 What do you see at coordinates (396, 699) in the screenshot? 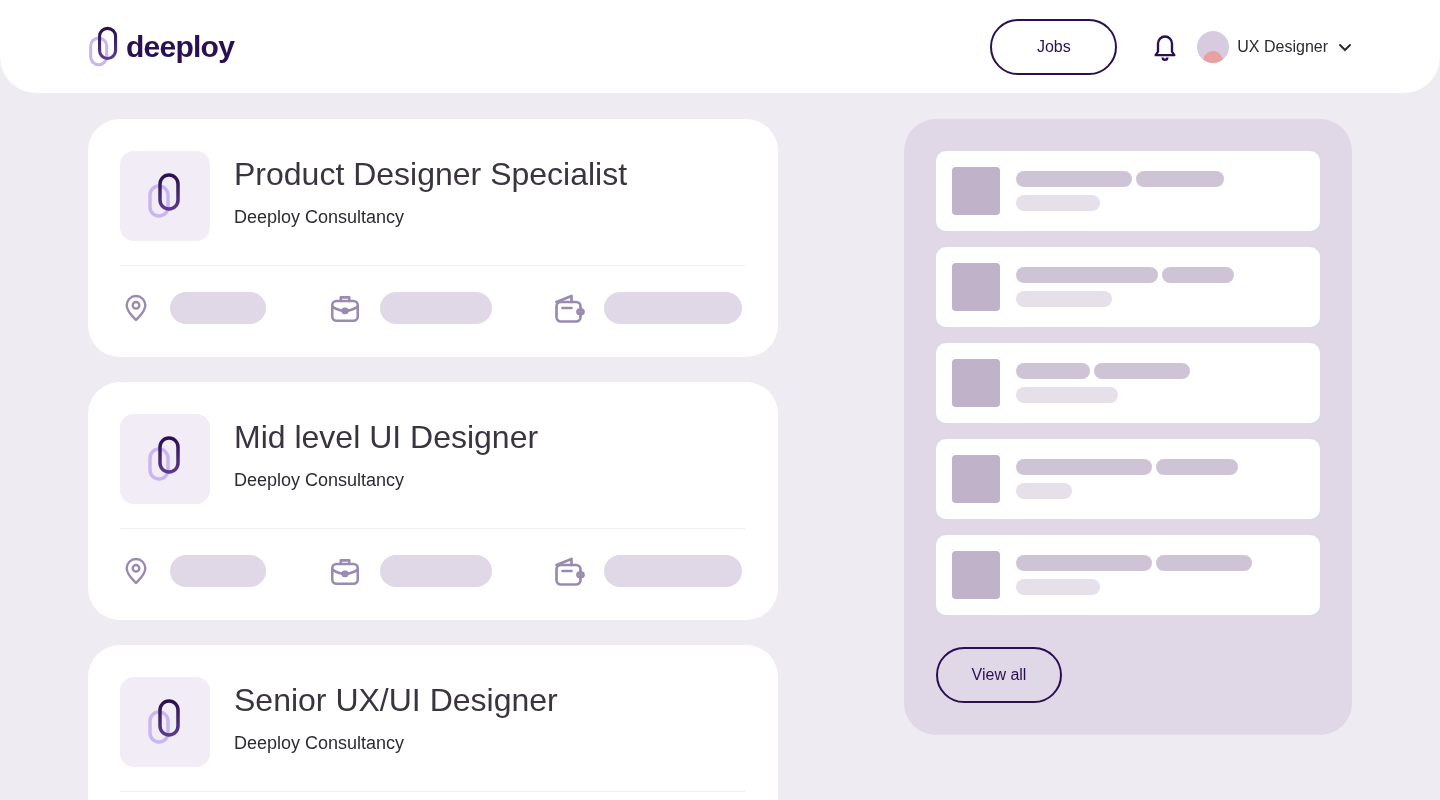
I see `job-title: Senior UX/UI Designer` at bounding box center [396, 699].